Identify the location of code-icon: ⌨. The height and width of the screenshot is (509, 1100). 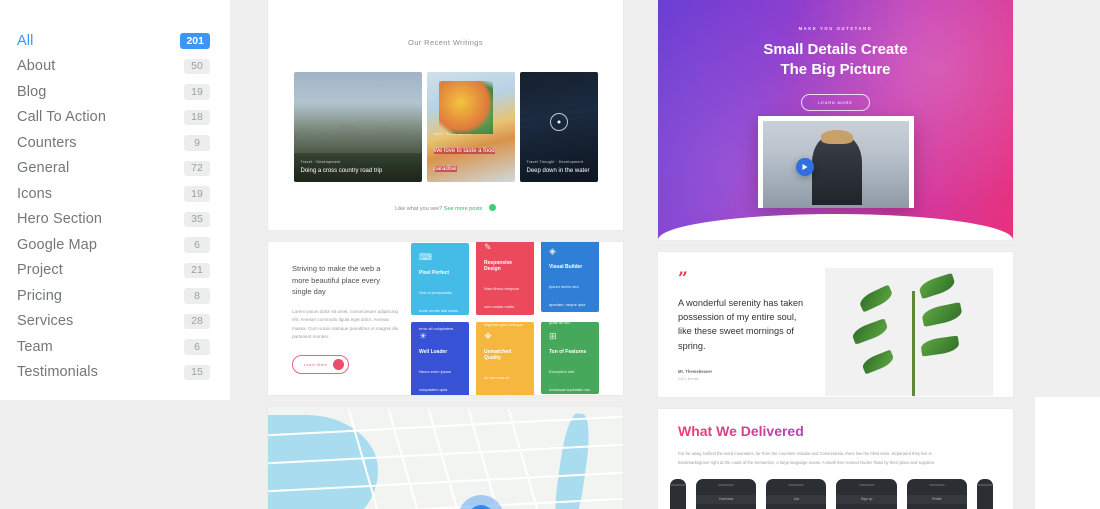
(425, 257).